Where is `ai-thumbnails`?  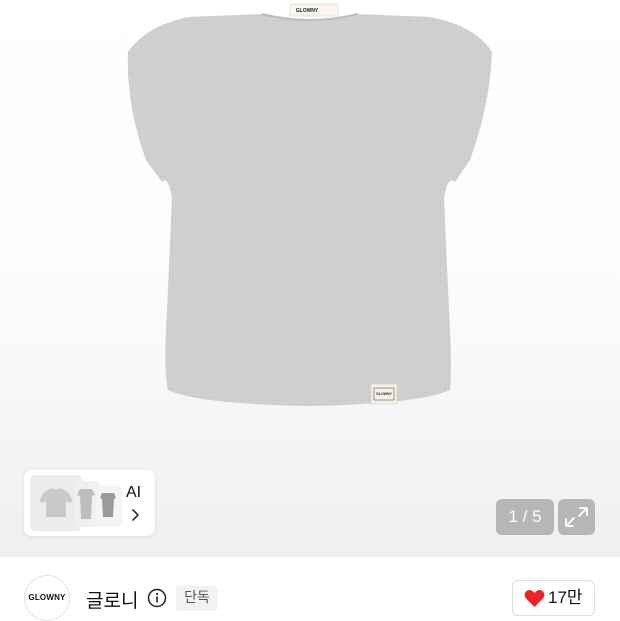 ai-thumbnails is located at coordinates (76, 503).